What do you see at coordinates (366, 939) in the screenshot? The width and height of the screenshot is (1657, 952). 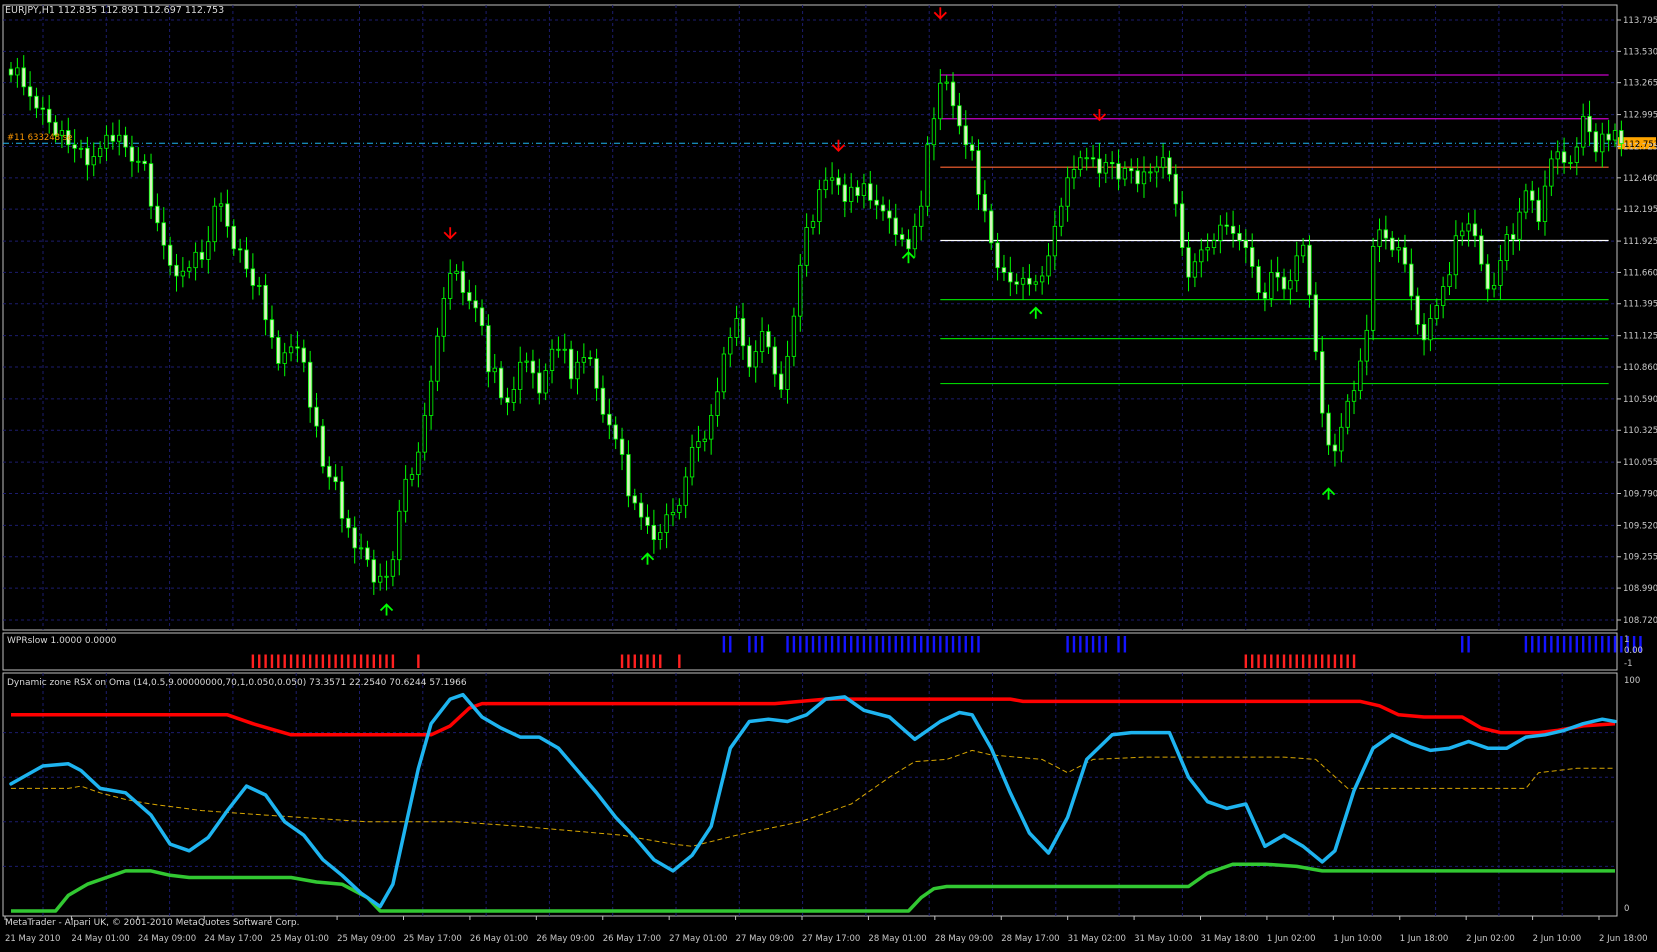 I see `time-axis-label: 25 May 09:00` at bounding box center [366, 939].